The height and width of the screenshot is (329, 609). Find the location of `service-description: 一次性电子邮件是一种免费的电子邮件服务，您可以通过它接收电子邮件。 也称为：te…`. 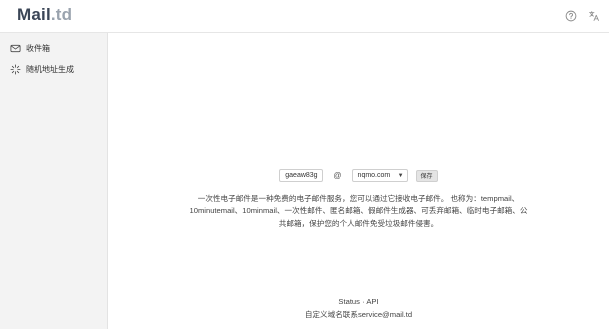

service-description: 一次性电子邮件是一种免费的电子邮件服务，您可以通过它接收电子邮件。 也称为：te… is located at coordinates (358, 211).